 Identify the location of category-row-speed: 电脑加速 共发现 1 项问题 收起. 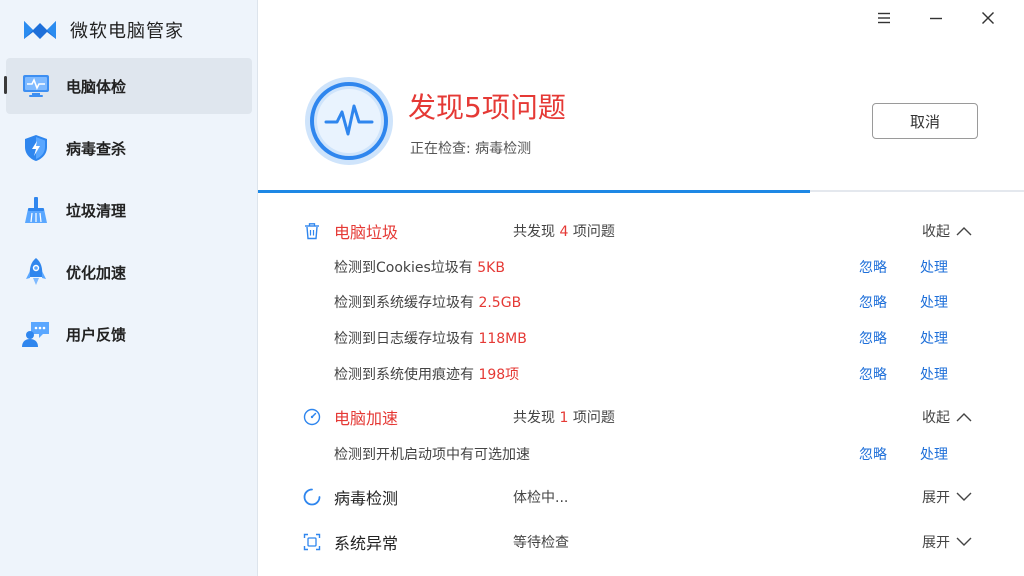
(641, 417).